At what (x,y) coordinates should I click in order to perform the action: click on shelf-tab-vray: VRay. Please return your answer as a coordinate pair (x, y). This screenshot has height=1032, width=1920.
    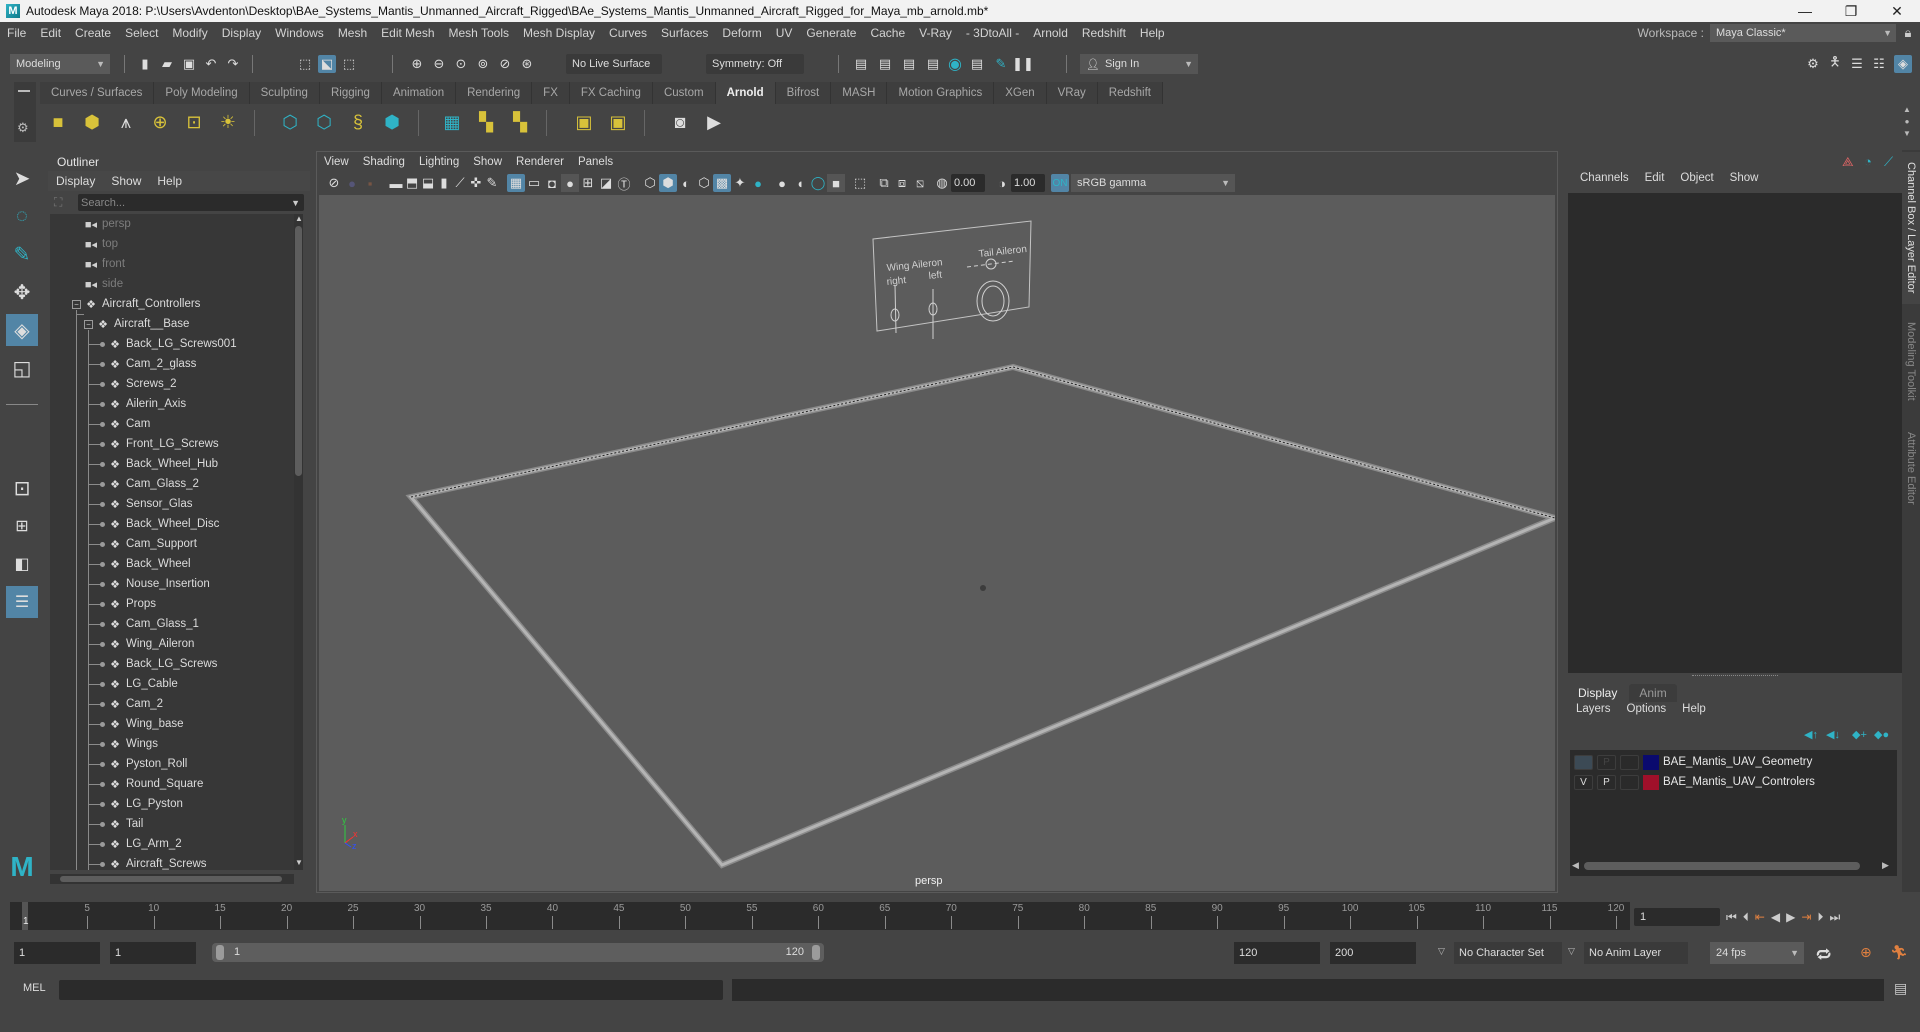
    Looking at the image, I should click on (1072, 93).